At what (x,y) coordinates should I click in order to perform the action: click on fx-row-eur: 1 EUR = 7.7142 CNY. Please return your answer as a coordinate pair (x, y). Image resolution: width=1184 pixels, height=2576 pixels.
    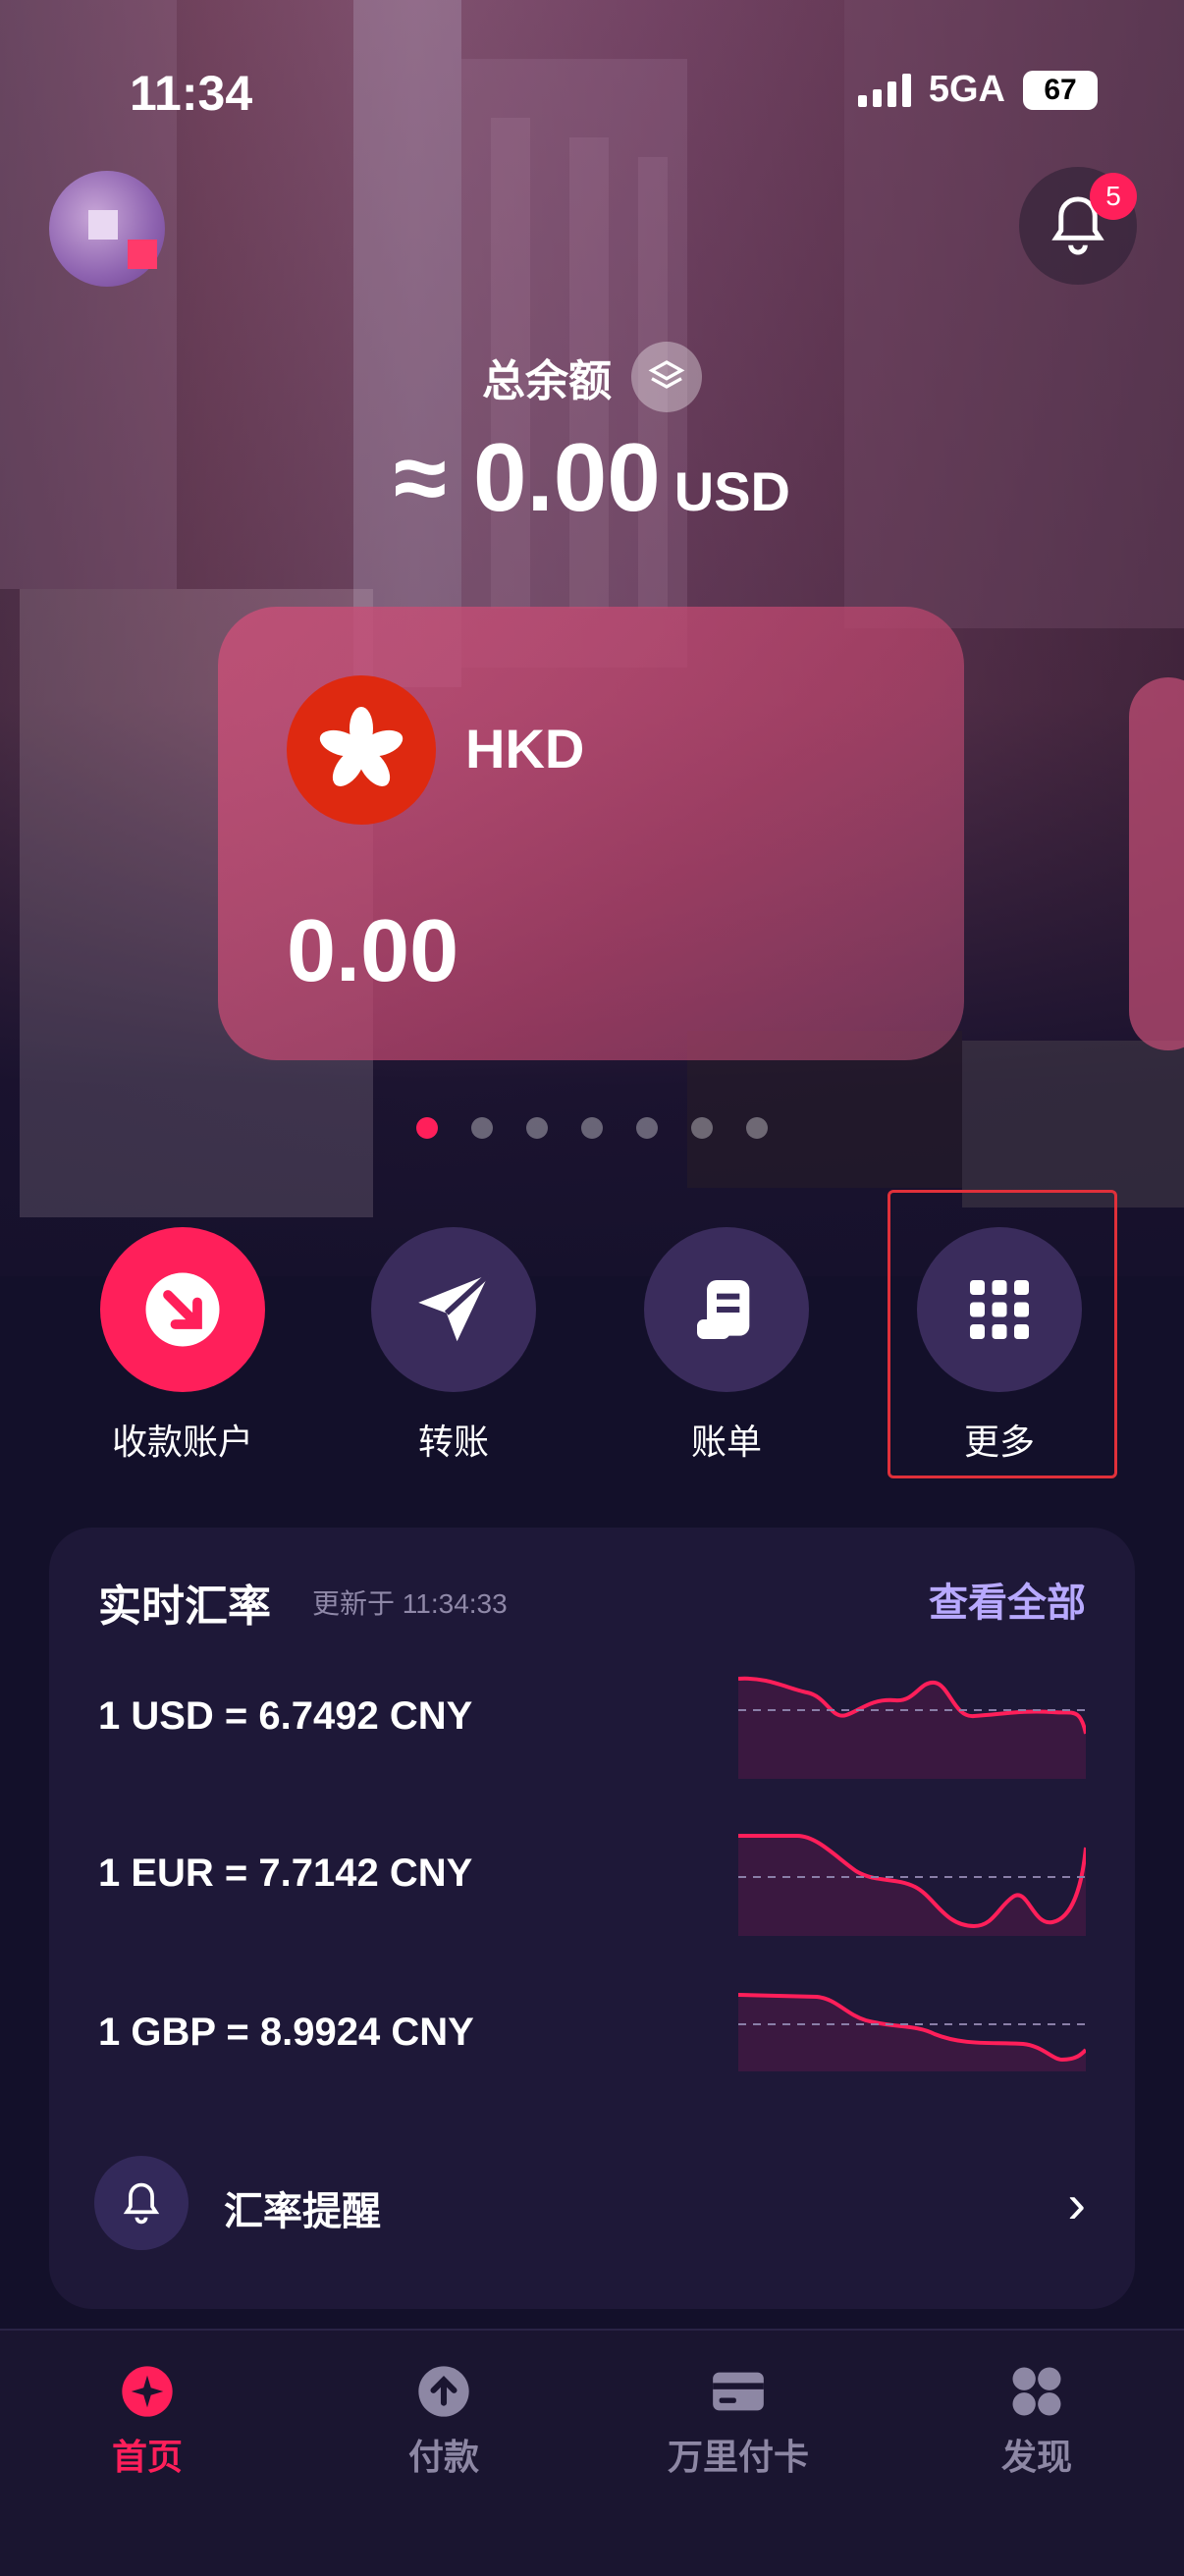
    Looking at the image, I should click on (285, 1874).